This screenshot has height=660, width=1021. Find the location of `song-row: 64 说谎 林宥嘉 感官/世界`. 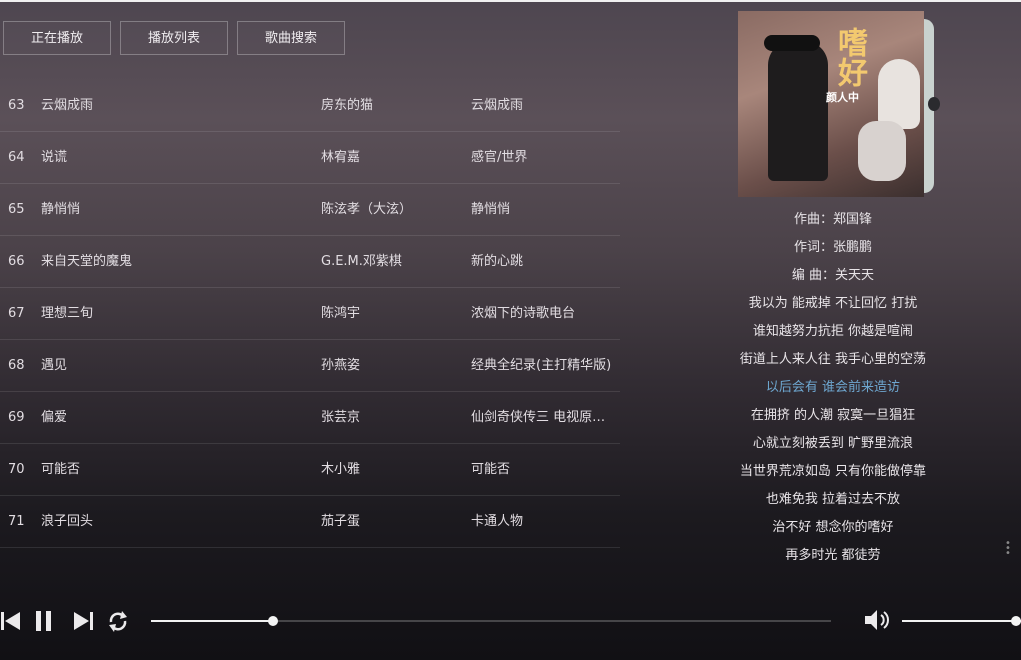

song-row: 64 说谎 林宥嘉 感官/世界 is located at coordinates (310, 158).